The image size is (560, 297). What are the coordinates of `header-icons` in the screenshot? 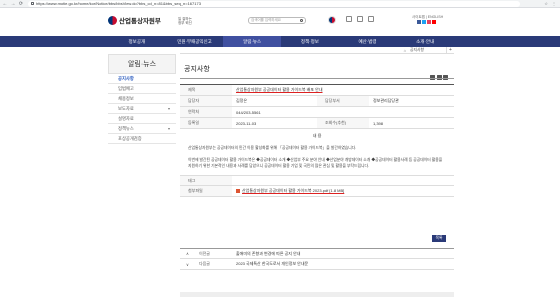 It's located at (360, 19).